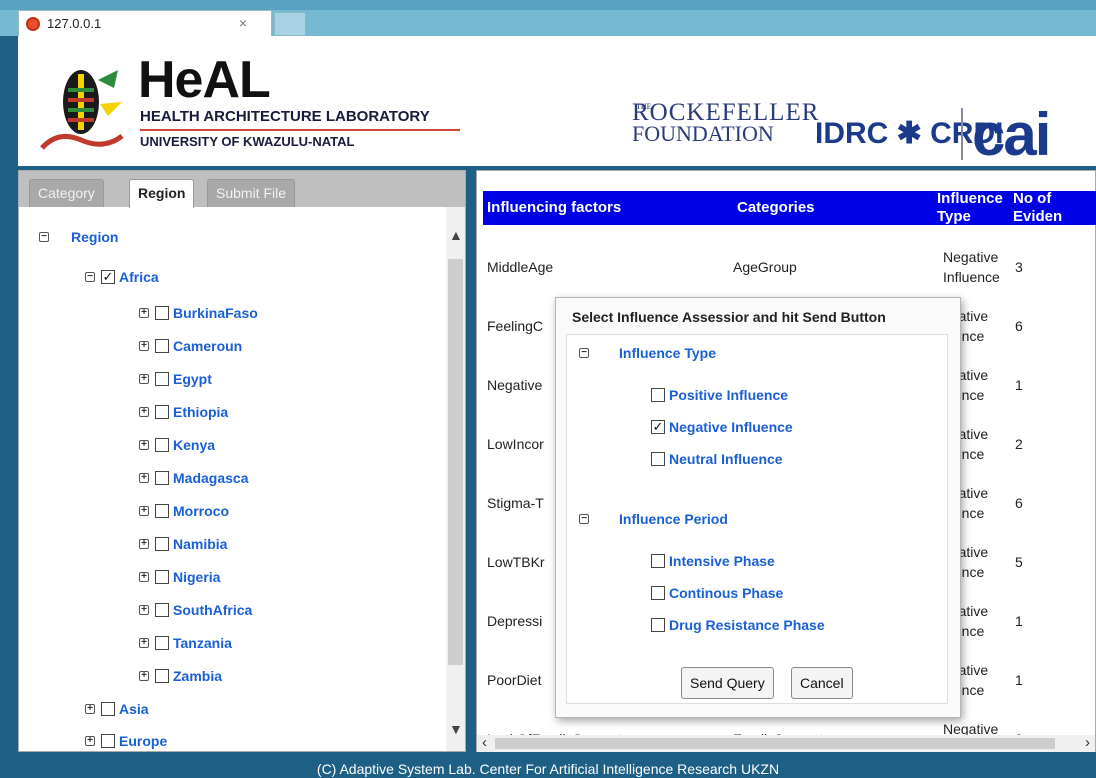 Image resolution: width=1096 pixels, height=778 pixels. I want to click on checkbox-negative: ✓, so click(658, 427).